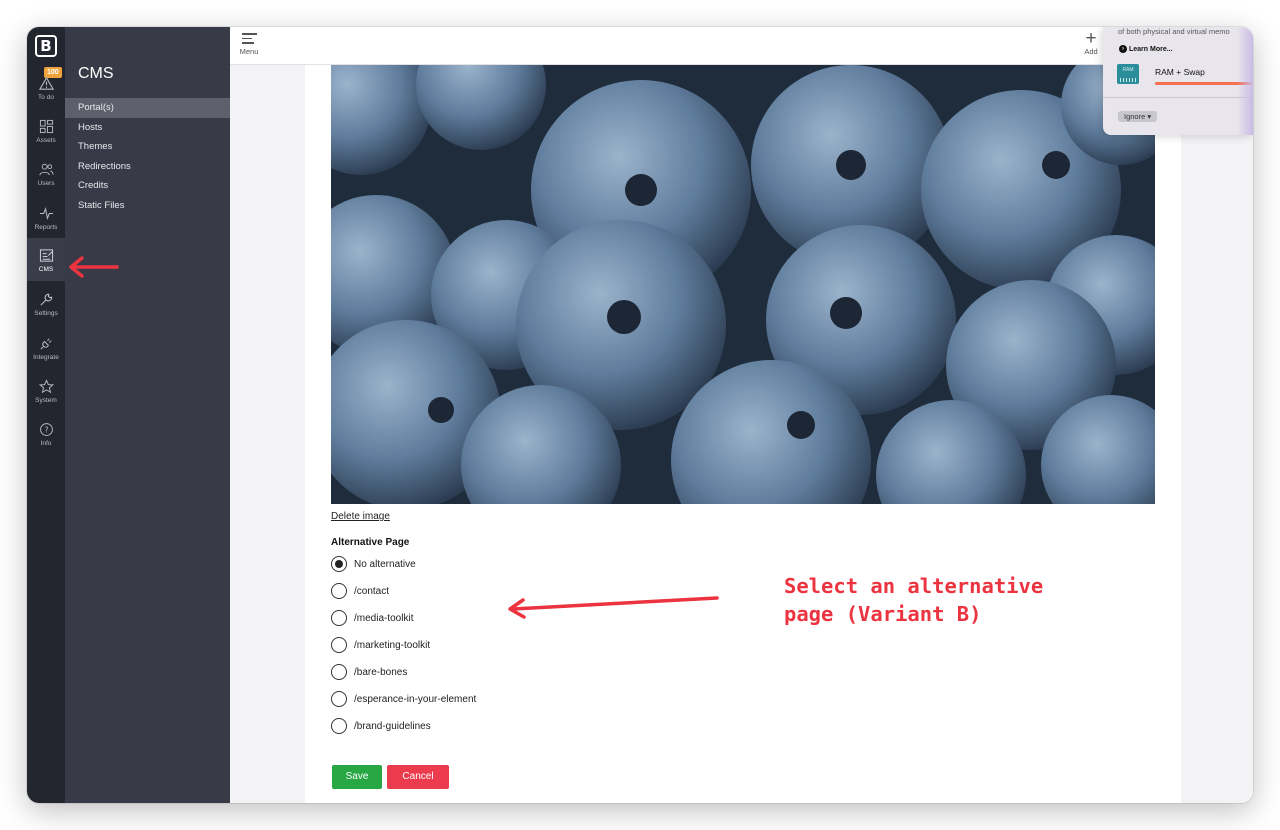 The height and width of the screenshot is (830, 1280). Describe the element at coordinates (1091, 38) in the screenshot. I see `plus-icon: +` at that location.